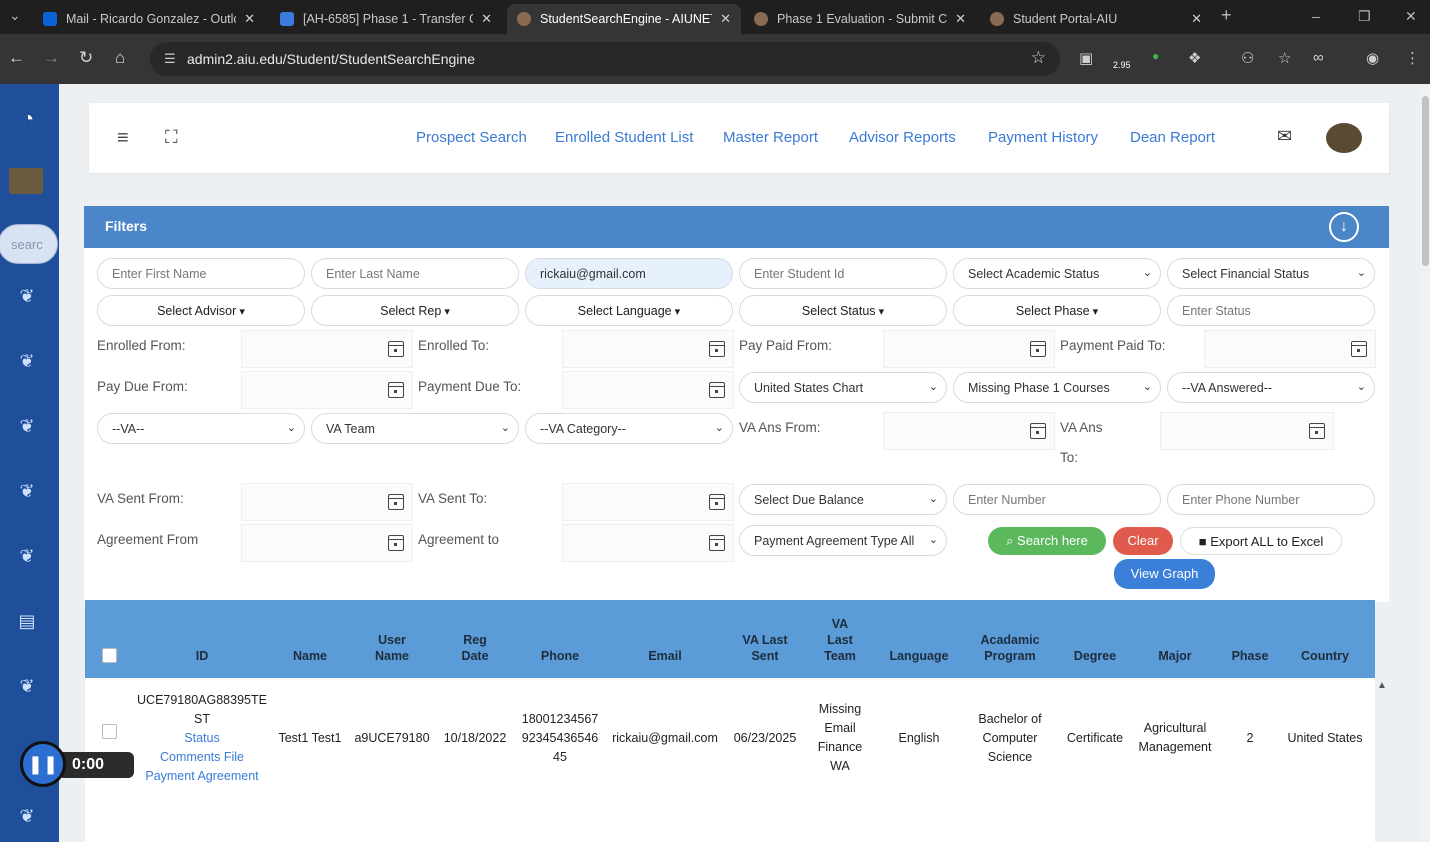 The image size is (1430, 842). What do you see at coordinates (560, 639) in the screenshot?
I see `col-phone: Phone` at bounding box center [560, 639].